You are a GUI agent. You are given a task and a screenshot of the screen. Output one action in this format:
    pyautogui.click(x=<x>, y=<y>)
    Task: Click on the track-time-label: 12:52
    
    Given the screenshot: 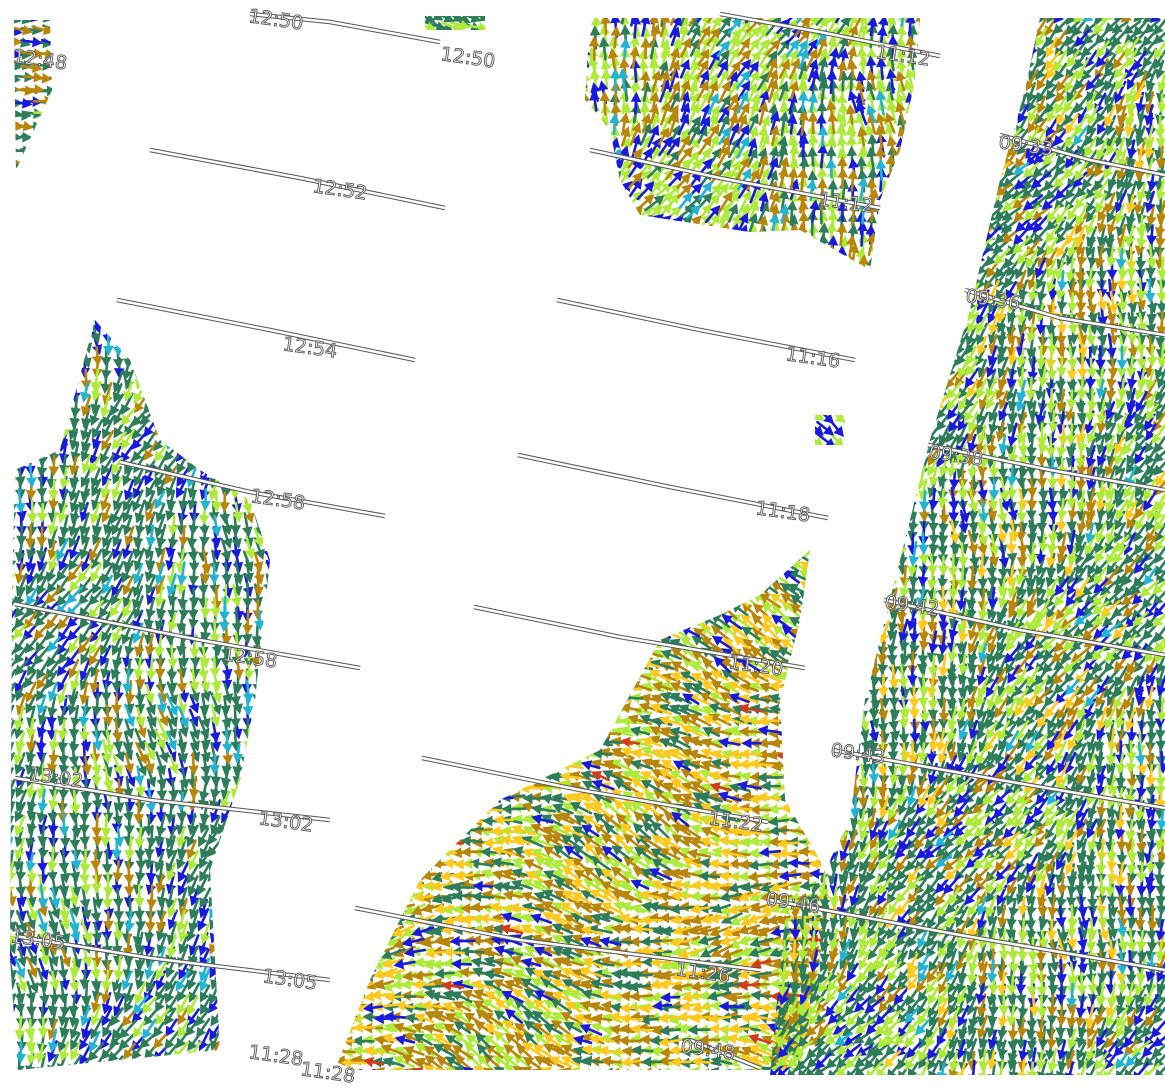 What is the action you would take?
    pyautogui.click(x=339, y=189)
    